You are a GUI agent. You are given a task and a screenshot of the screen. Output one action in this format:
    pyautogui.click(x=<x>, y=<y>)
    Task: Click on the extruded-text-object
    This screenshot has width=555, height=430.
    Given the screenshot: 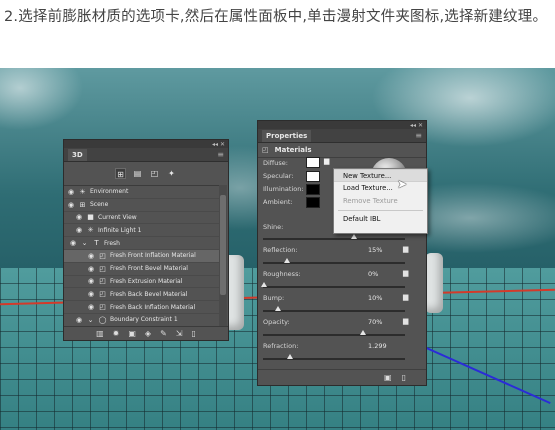 What is the action you would take?
    pyautogui.click(x=434, y=283)
    